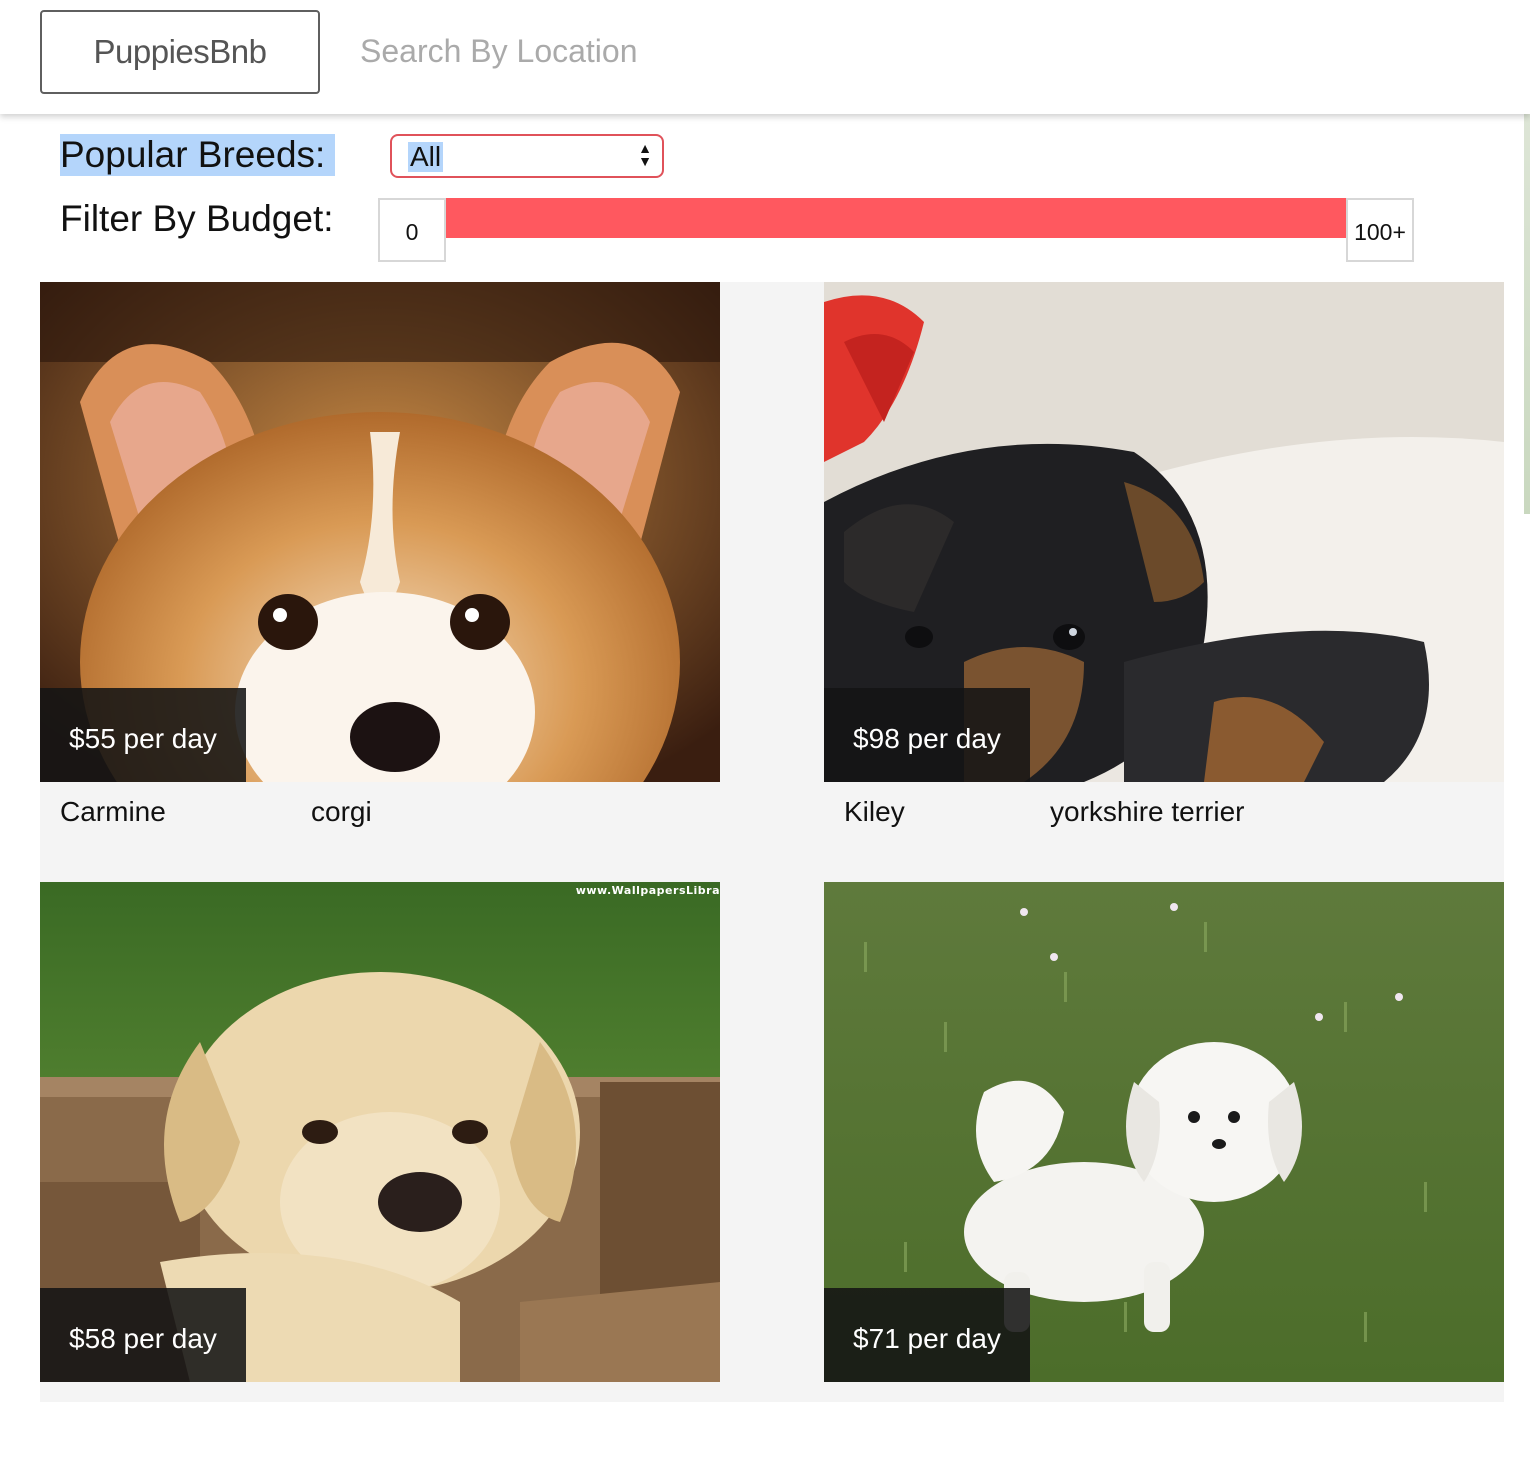  I want to click on price-badge: $71 per day, so click(927, 1335).